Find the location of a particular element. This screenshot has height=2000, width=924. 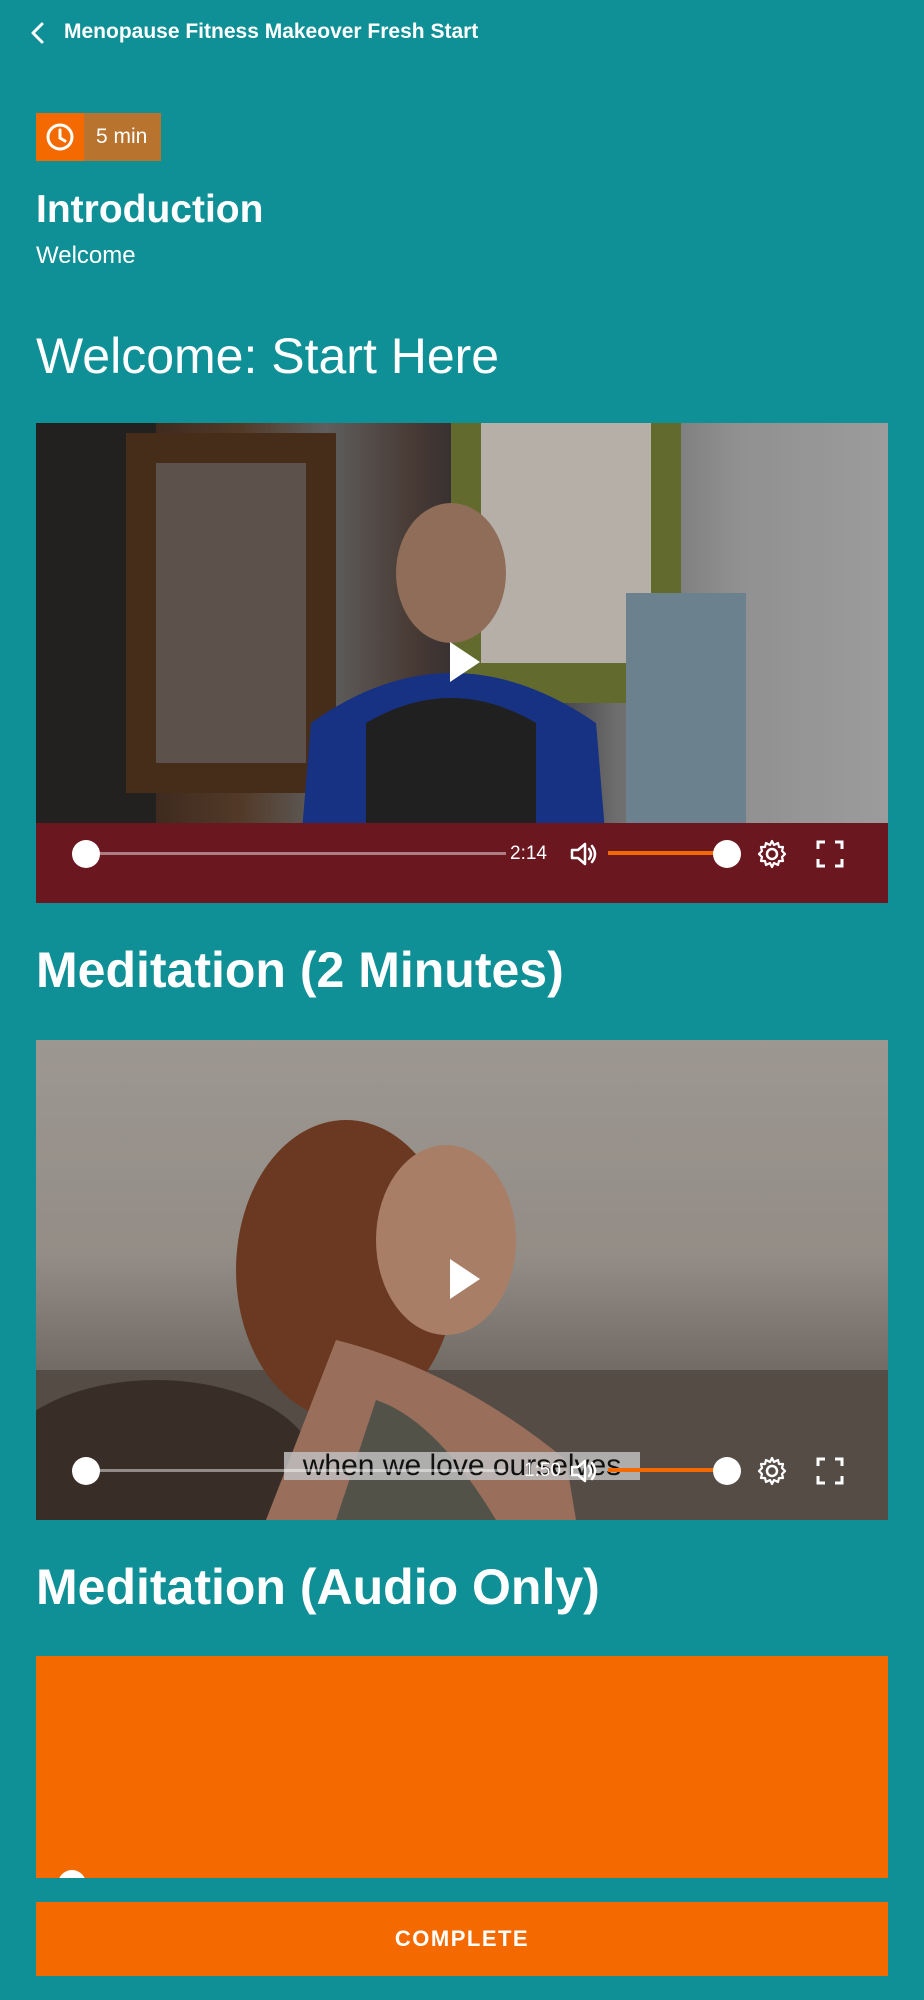

complete-button: COMPLETE is located at coordinates (462, 1939).